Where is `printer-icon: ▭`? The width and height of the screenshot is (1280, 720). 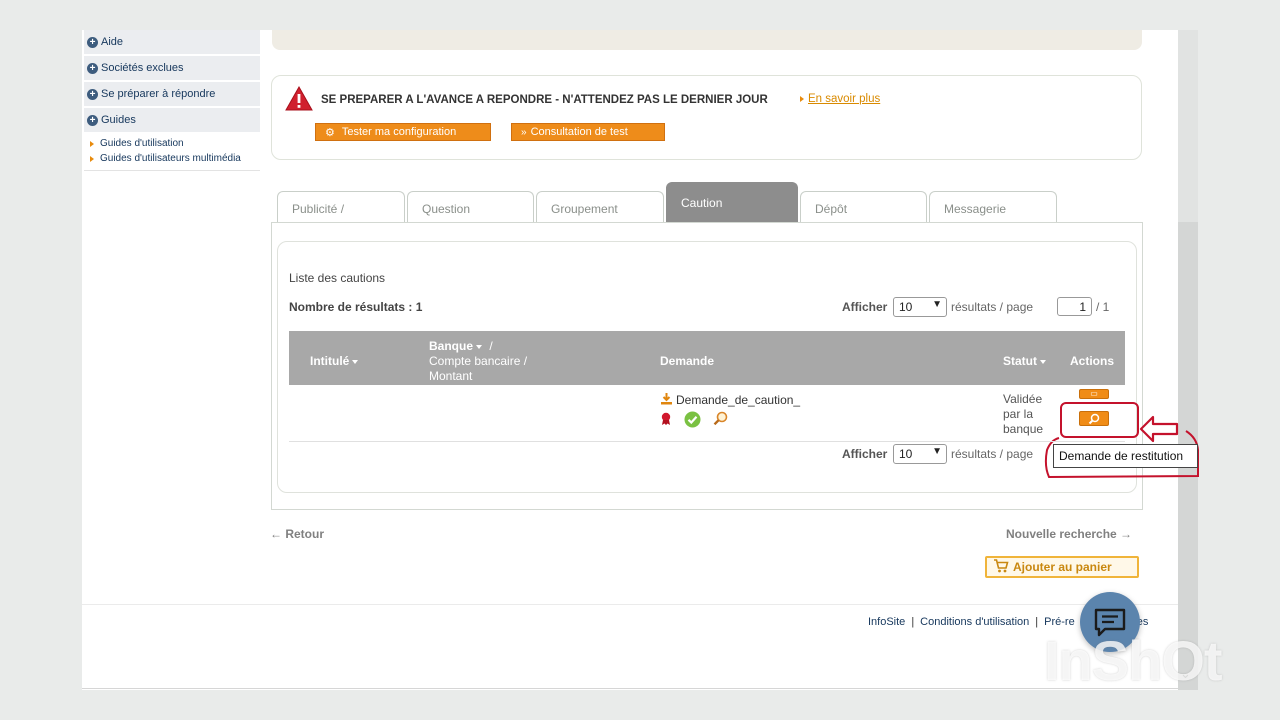
printer-icon: ▭ is located at coordinates (1094, 393).